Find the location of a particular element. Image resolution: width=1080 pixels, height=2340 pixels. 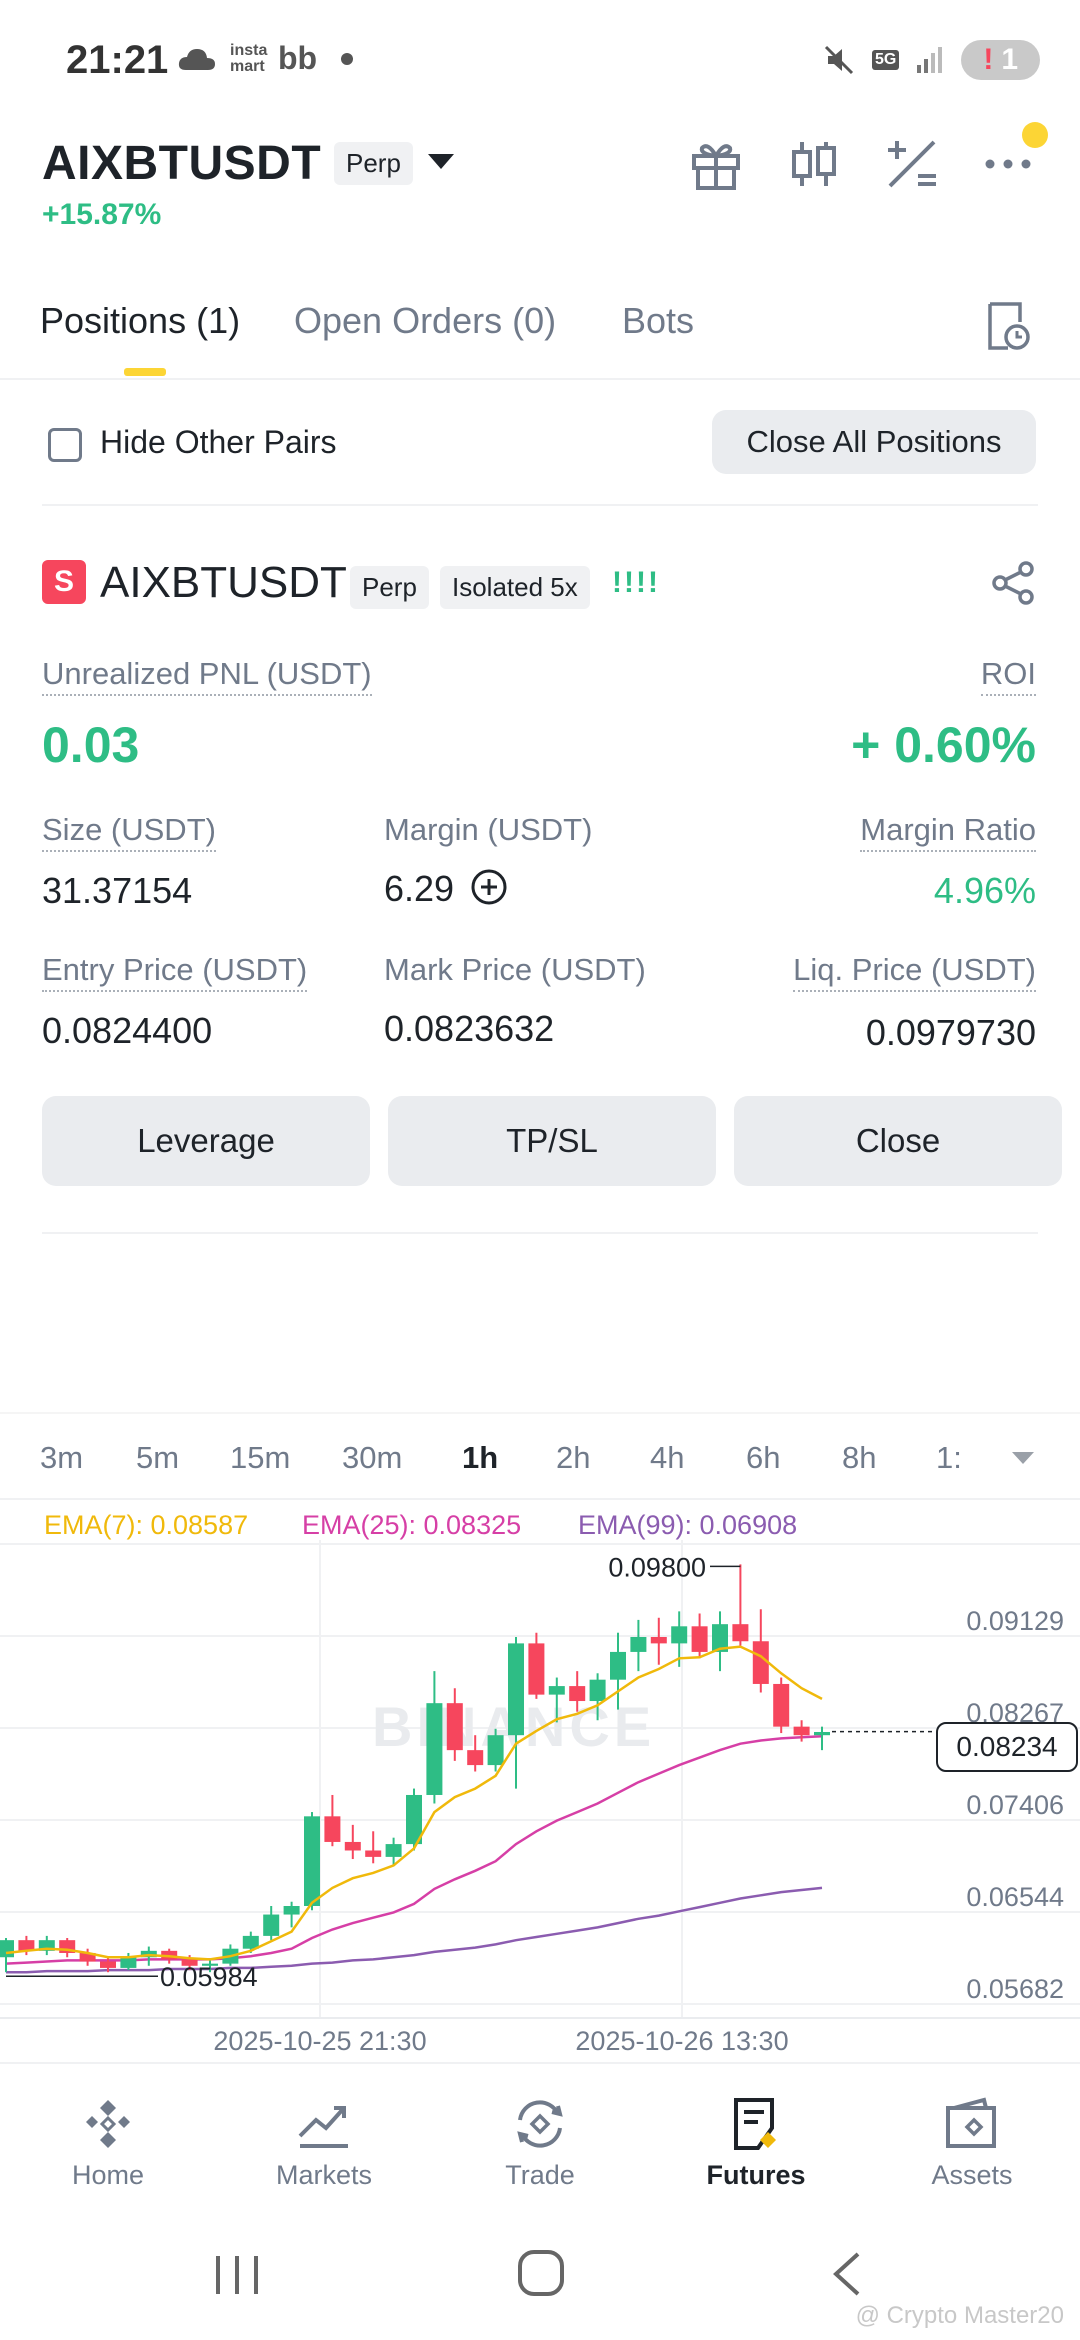

y-tick-label: 0.07406 is located at coordinates (1015, 1805).